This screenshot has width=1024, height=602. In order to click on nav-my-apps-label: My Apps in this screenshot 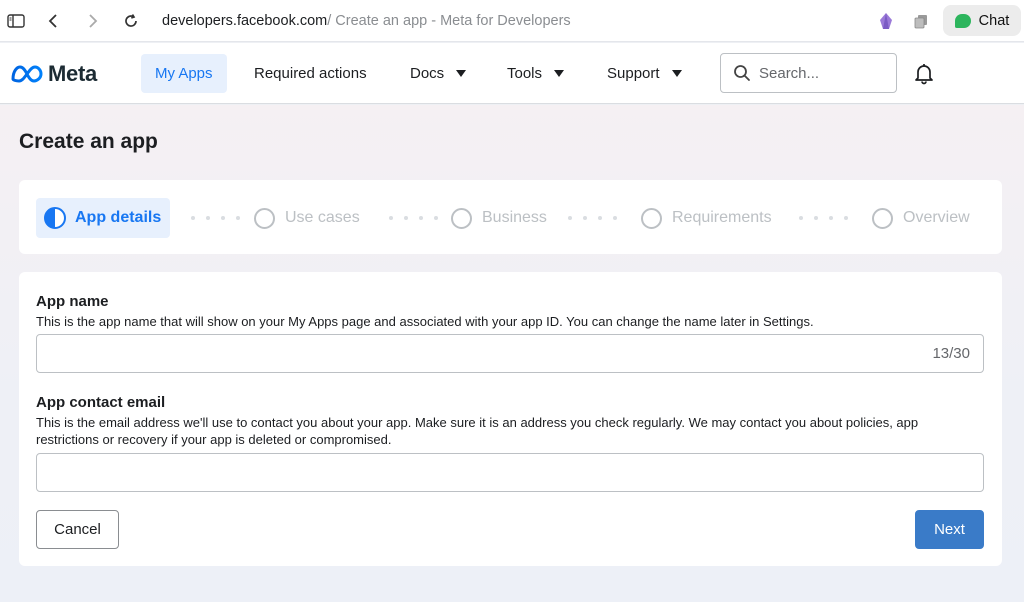, I will do `click(184, 73)`.